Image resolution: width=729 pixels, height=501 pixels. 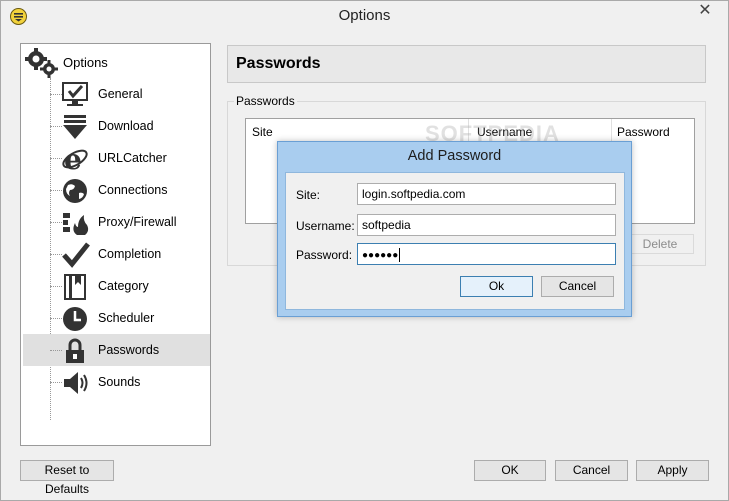 What do you see at coordinates (325, 226) in the screenshot?
I see `username-label: Username:` at bounding box center [325, 226].